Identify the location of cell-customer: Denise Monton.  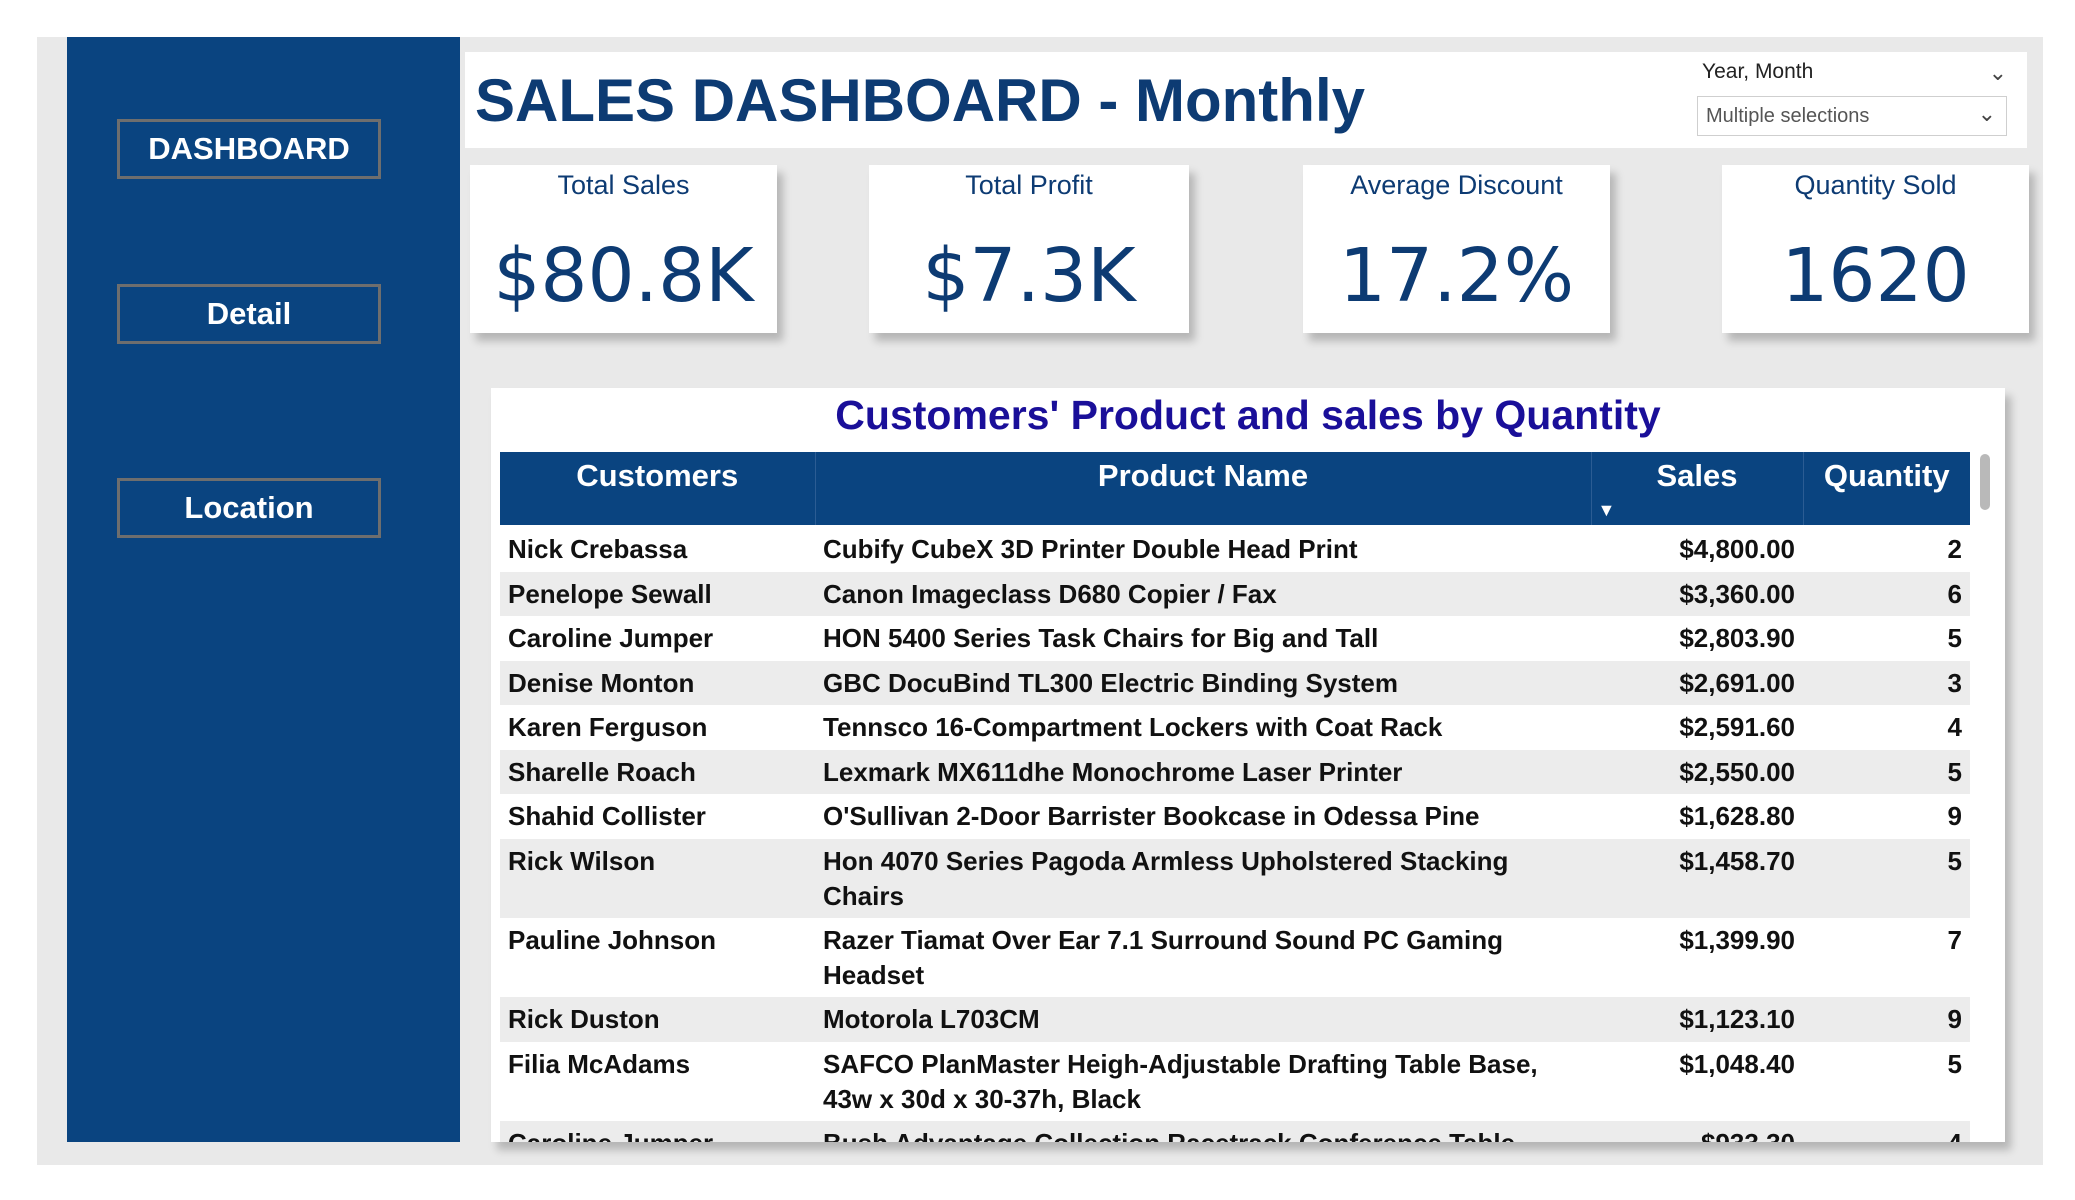
(657, 683).